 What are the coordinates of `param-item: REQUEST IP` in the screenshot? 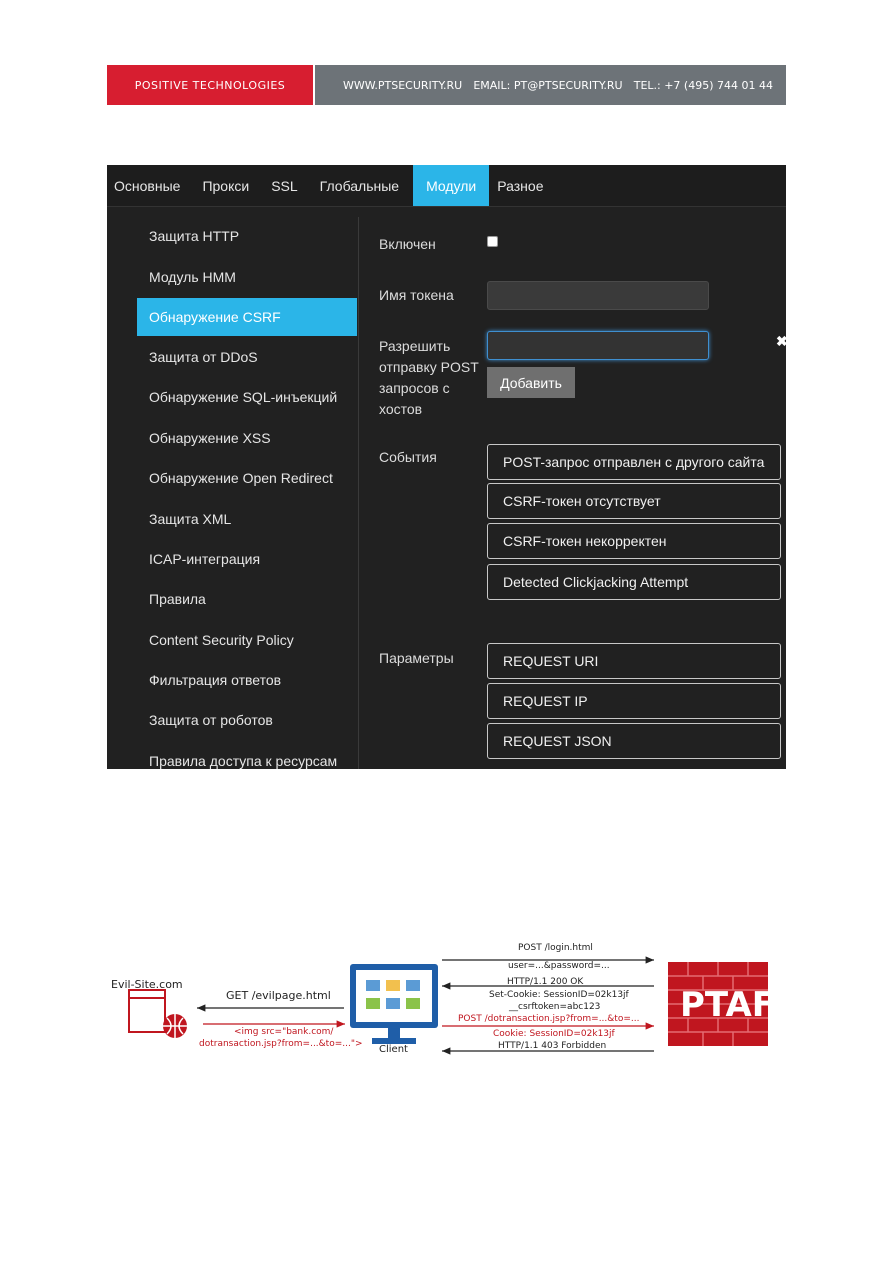 It's located at (634, 701).